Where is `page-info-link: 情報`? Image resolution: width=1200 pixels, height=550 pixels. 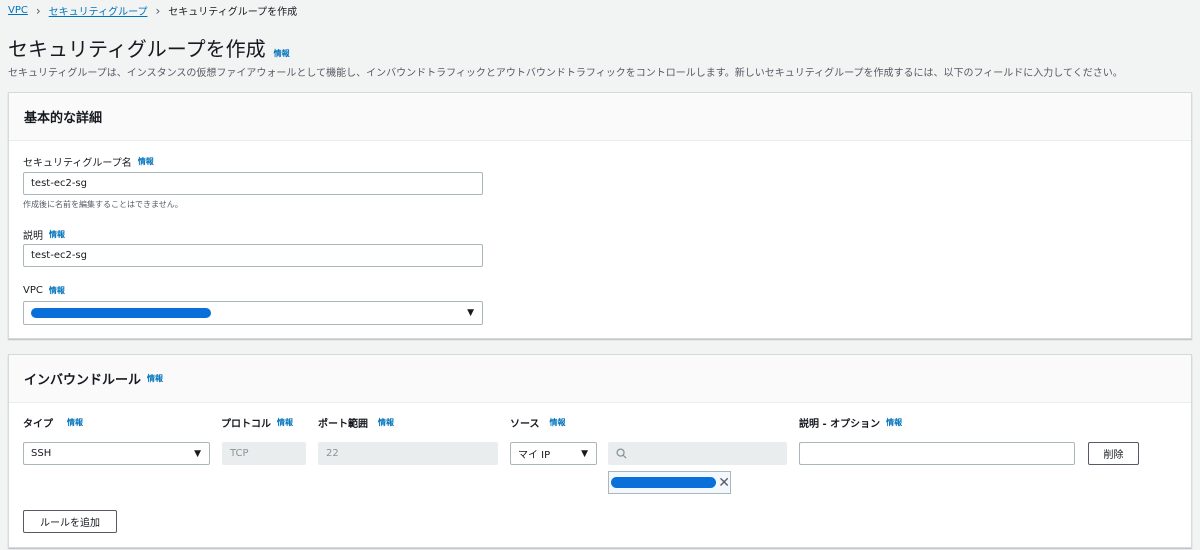 page-info-link: 情報 is located at coordinates (282, 53).